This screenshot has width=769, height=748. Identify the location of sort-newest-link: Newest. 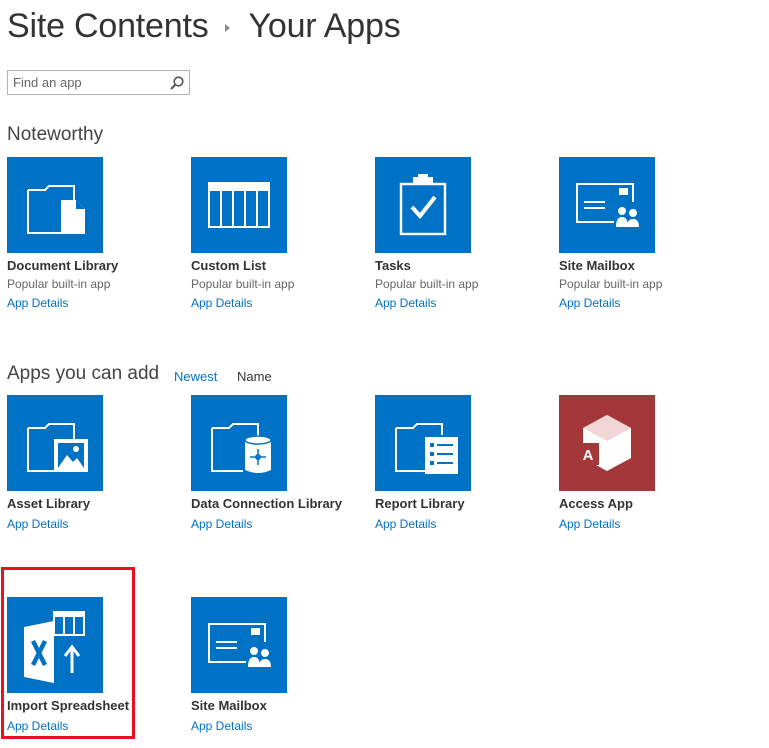
(195, 376).